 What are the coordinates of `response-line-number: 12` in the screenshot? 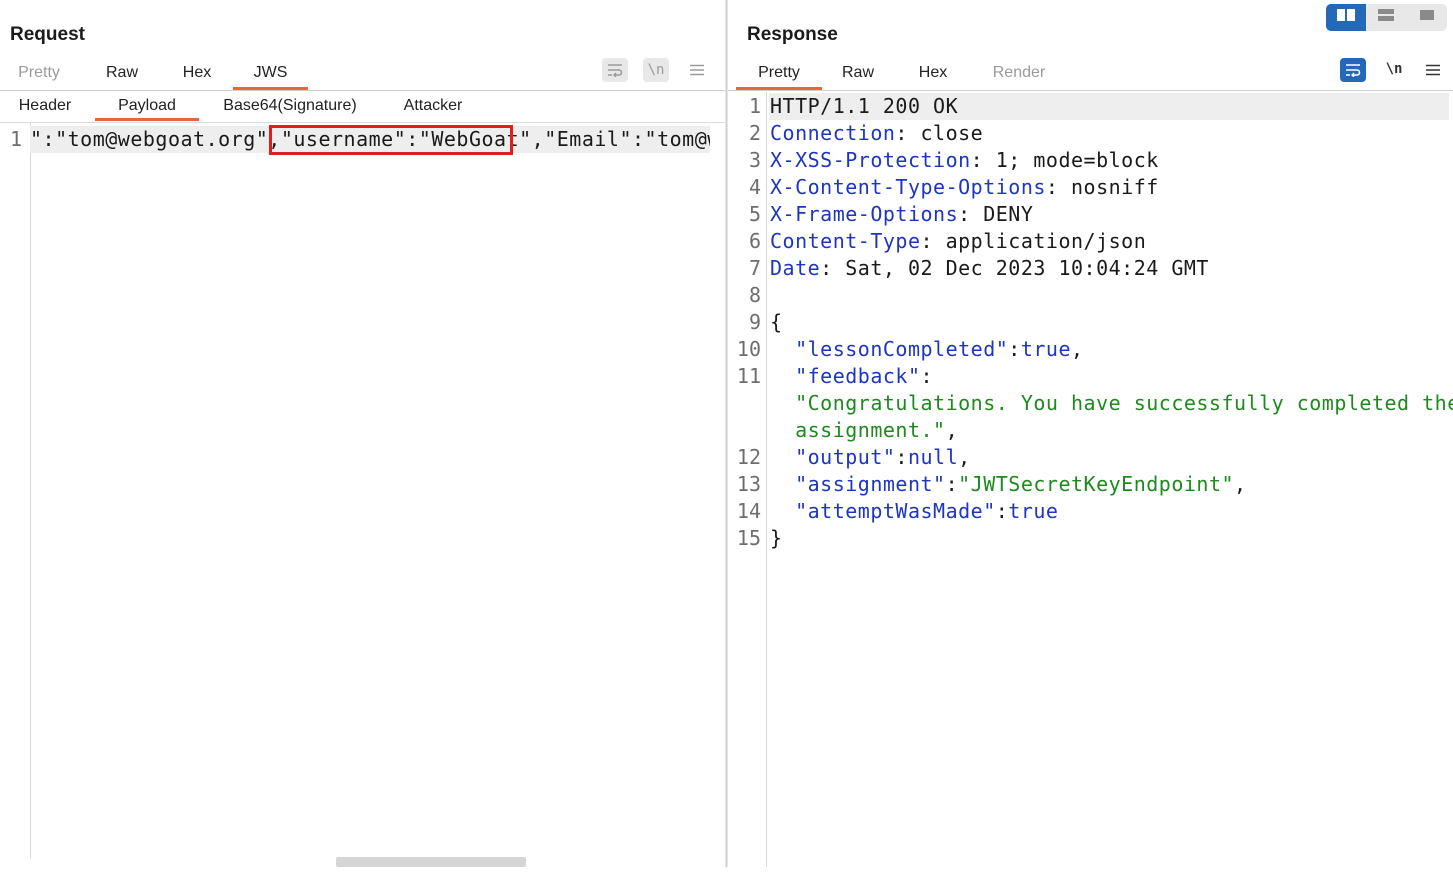 It's located at (748, 457).